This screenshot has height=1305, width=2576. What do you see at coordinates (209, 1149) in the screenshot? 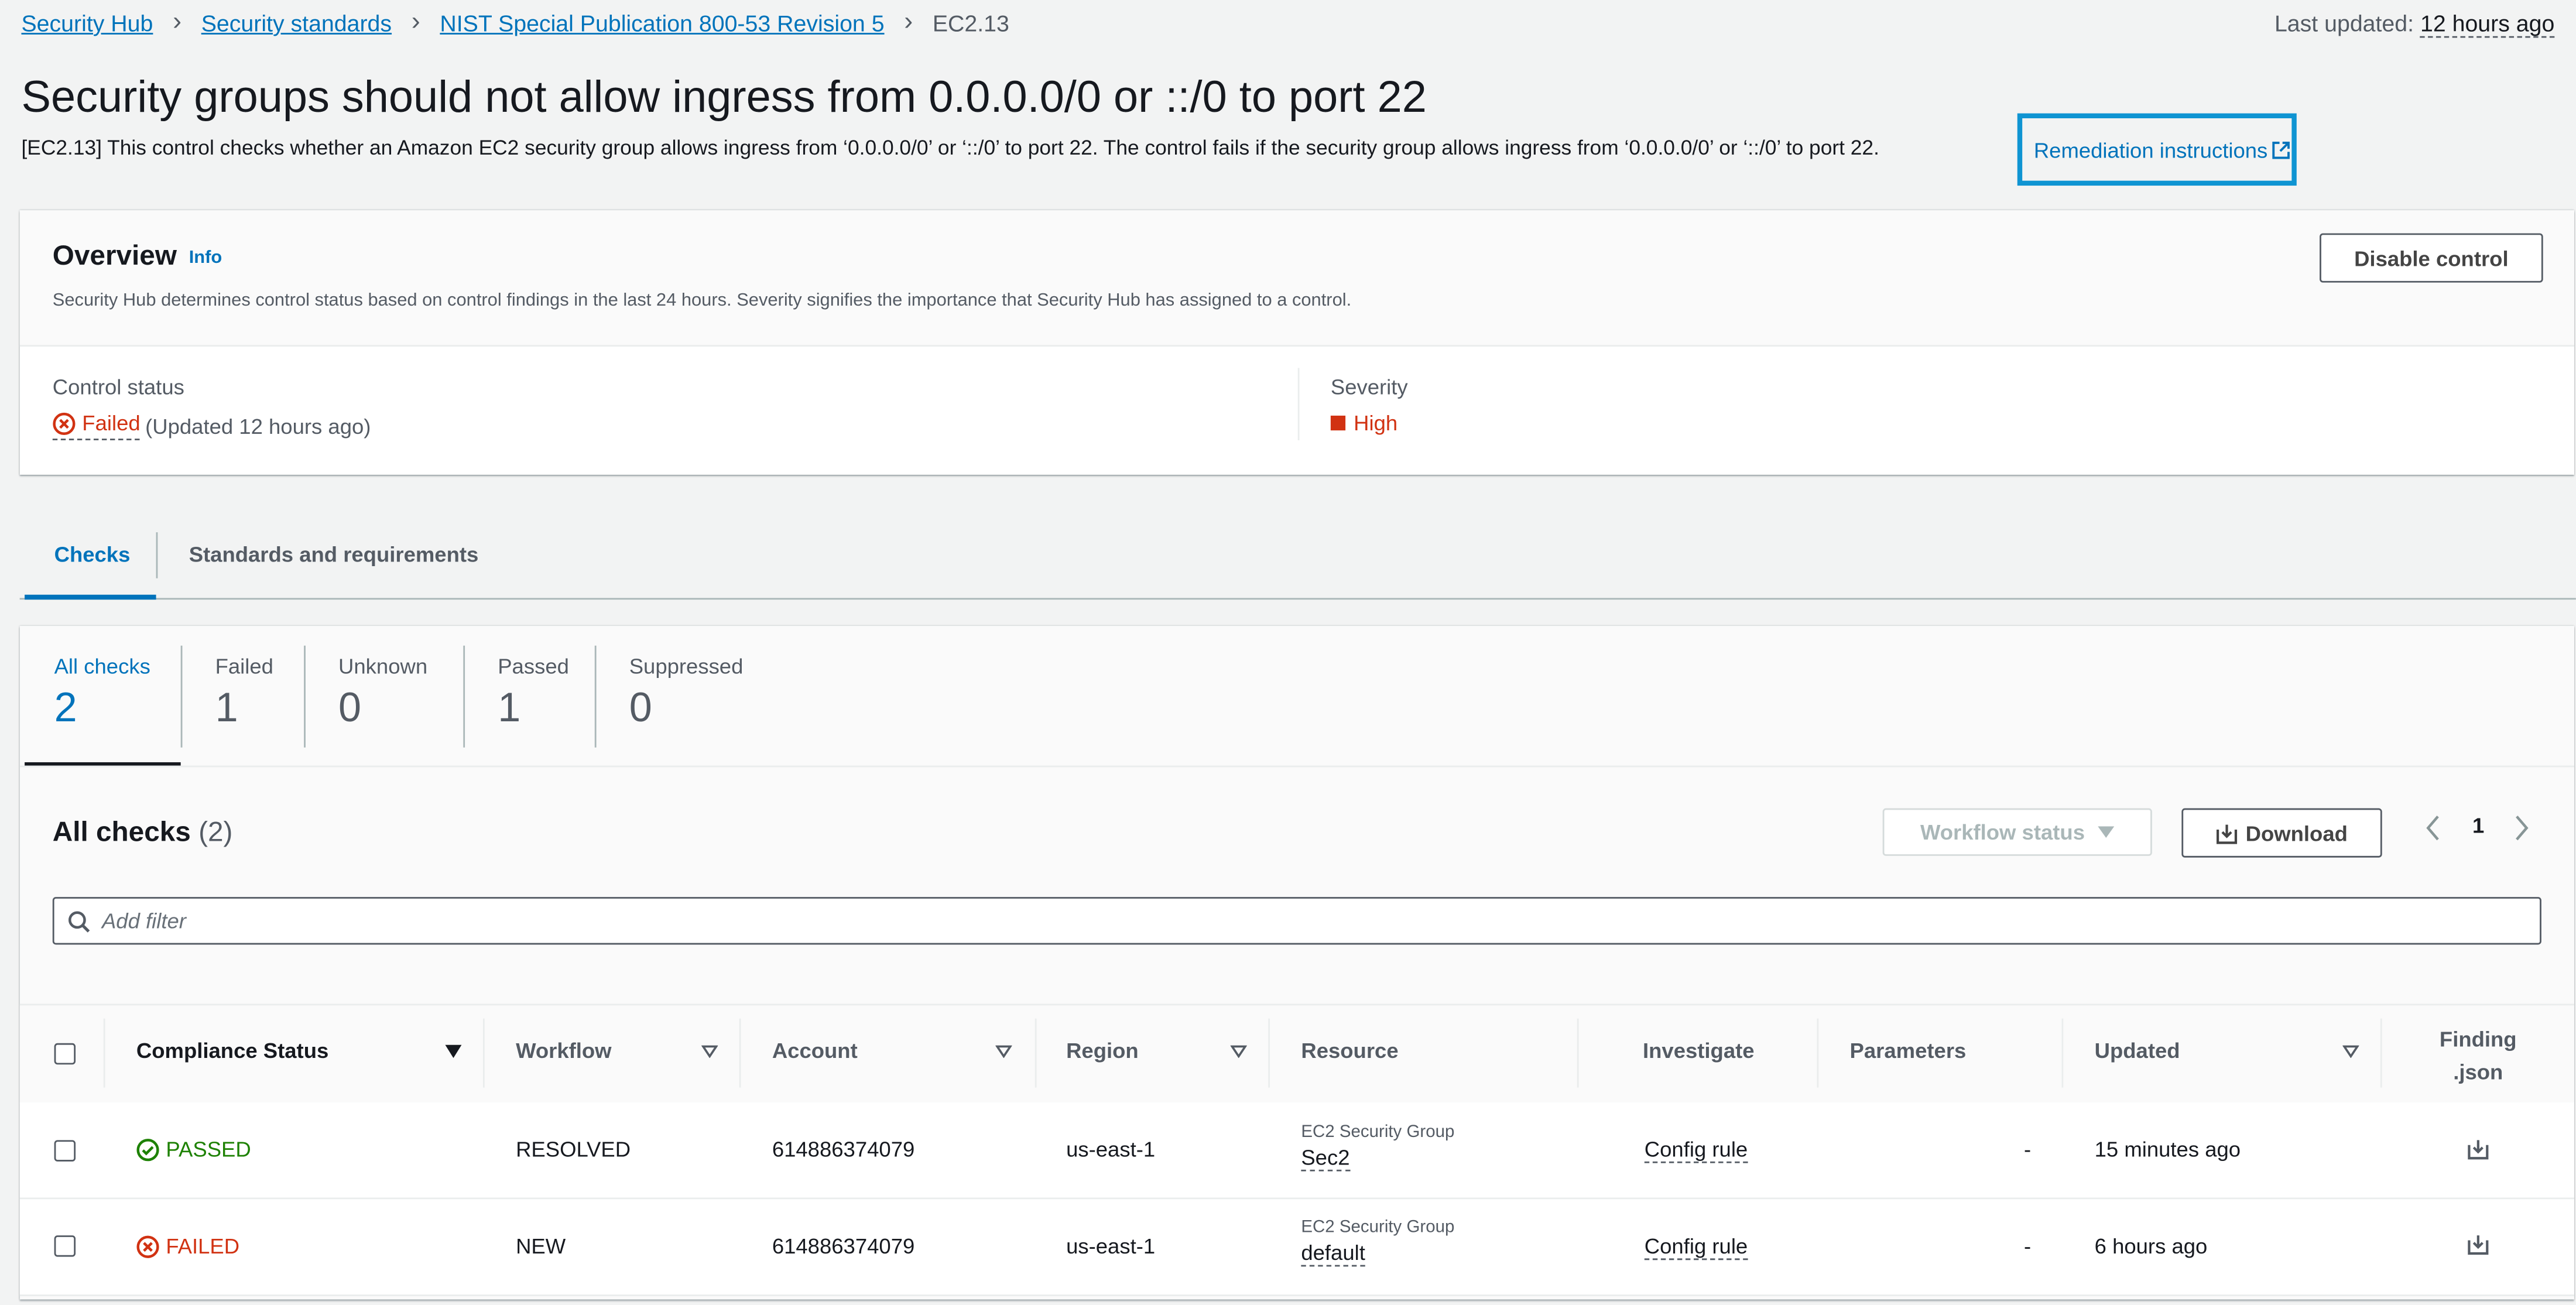
I see `status-text: PASSED` at bounding box center [209, 1149].